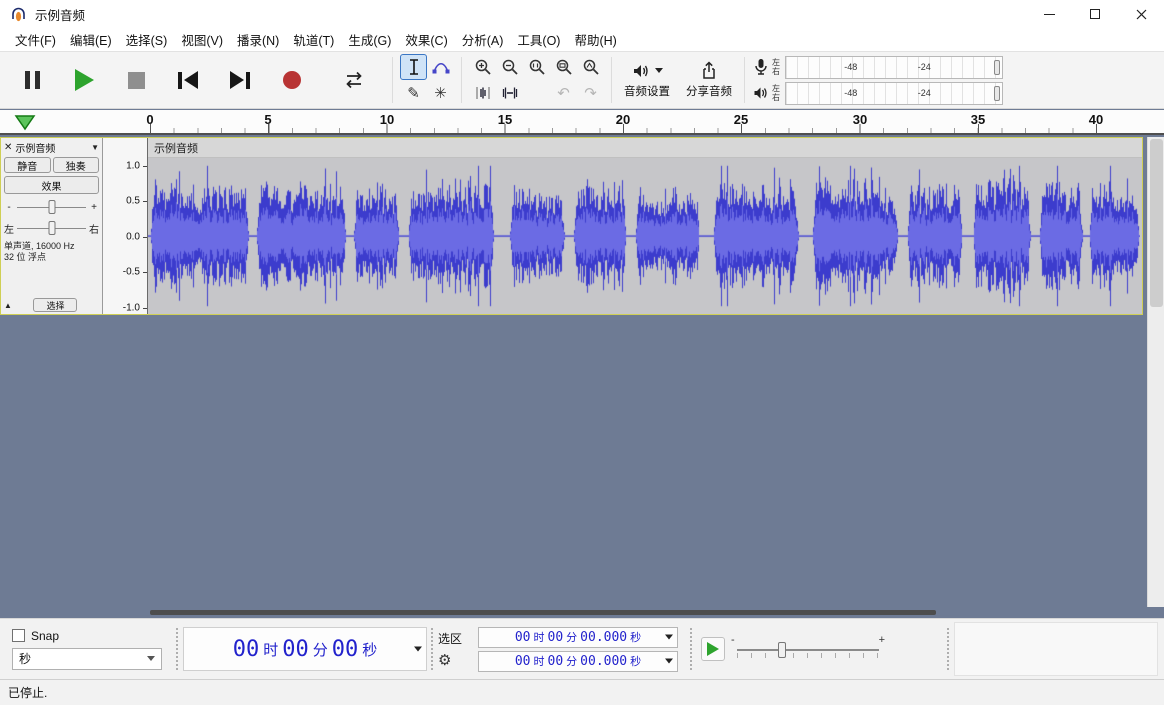 The width and height of the screenshot is (1164, 705). I want to click on redo-button: ↷, so click(590, 93).